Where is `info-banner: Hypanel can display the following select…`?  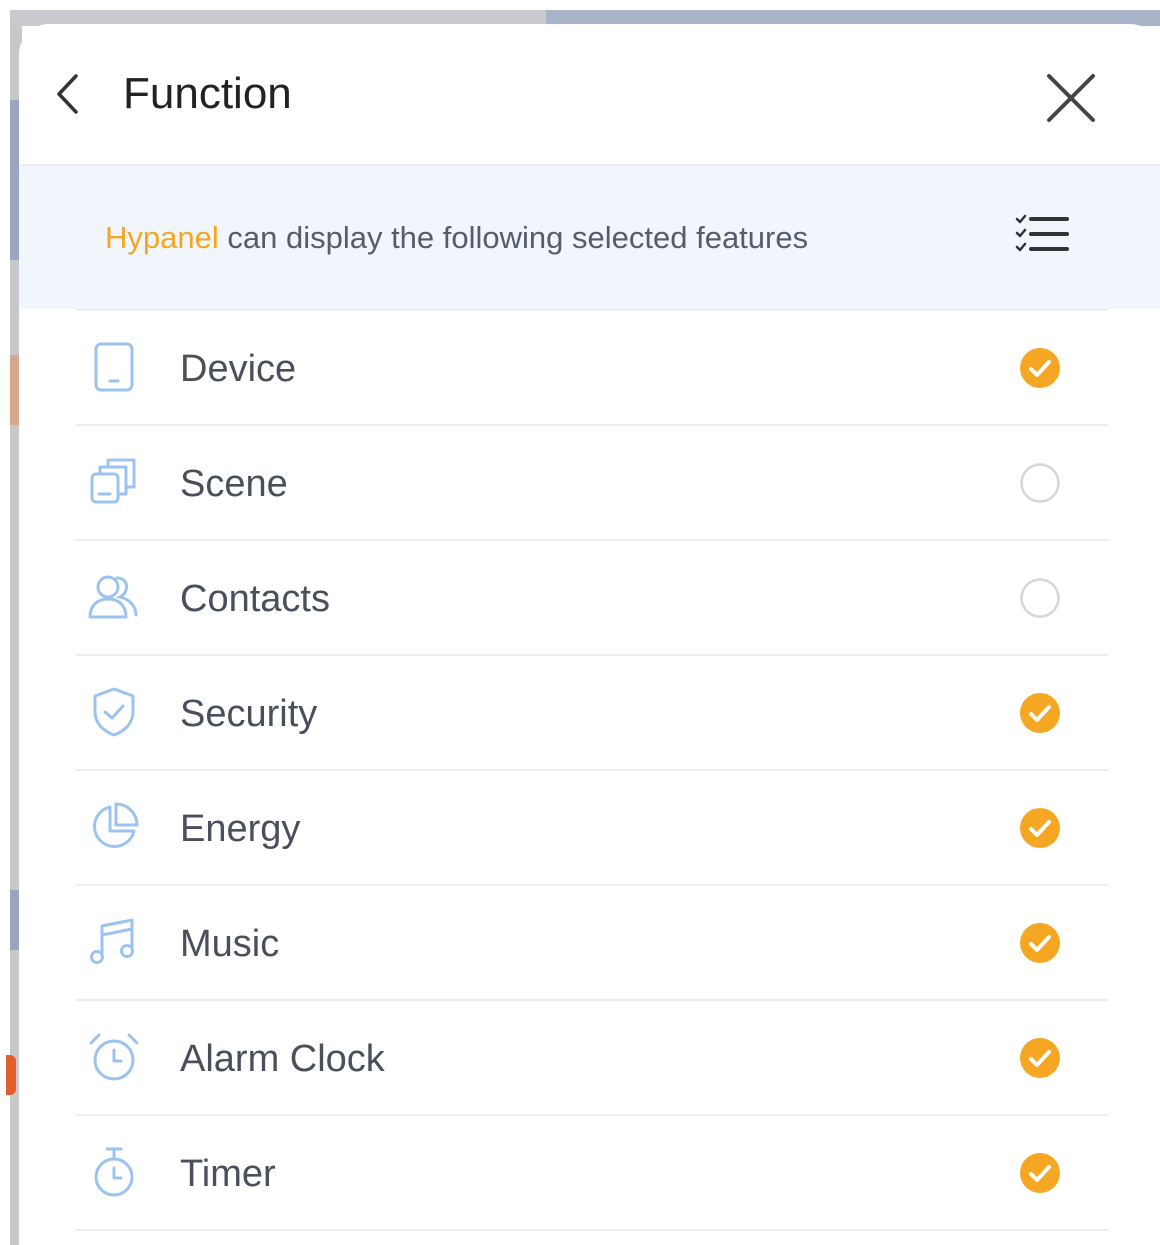
info-banner: Hypanel can display the following select… is located at coordinates (589, 237).